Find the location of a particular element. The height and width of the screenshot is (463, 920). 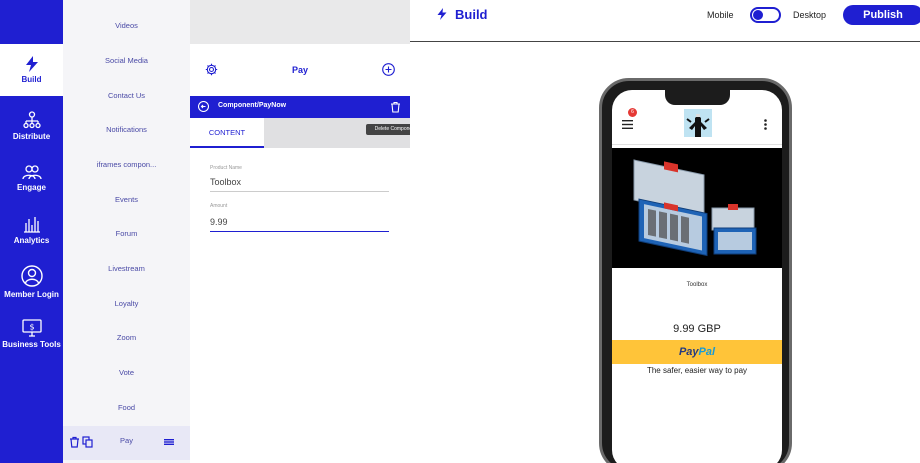

mobile-desktop-toggle is located at coordinates (765, 15).